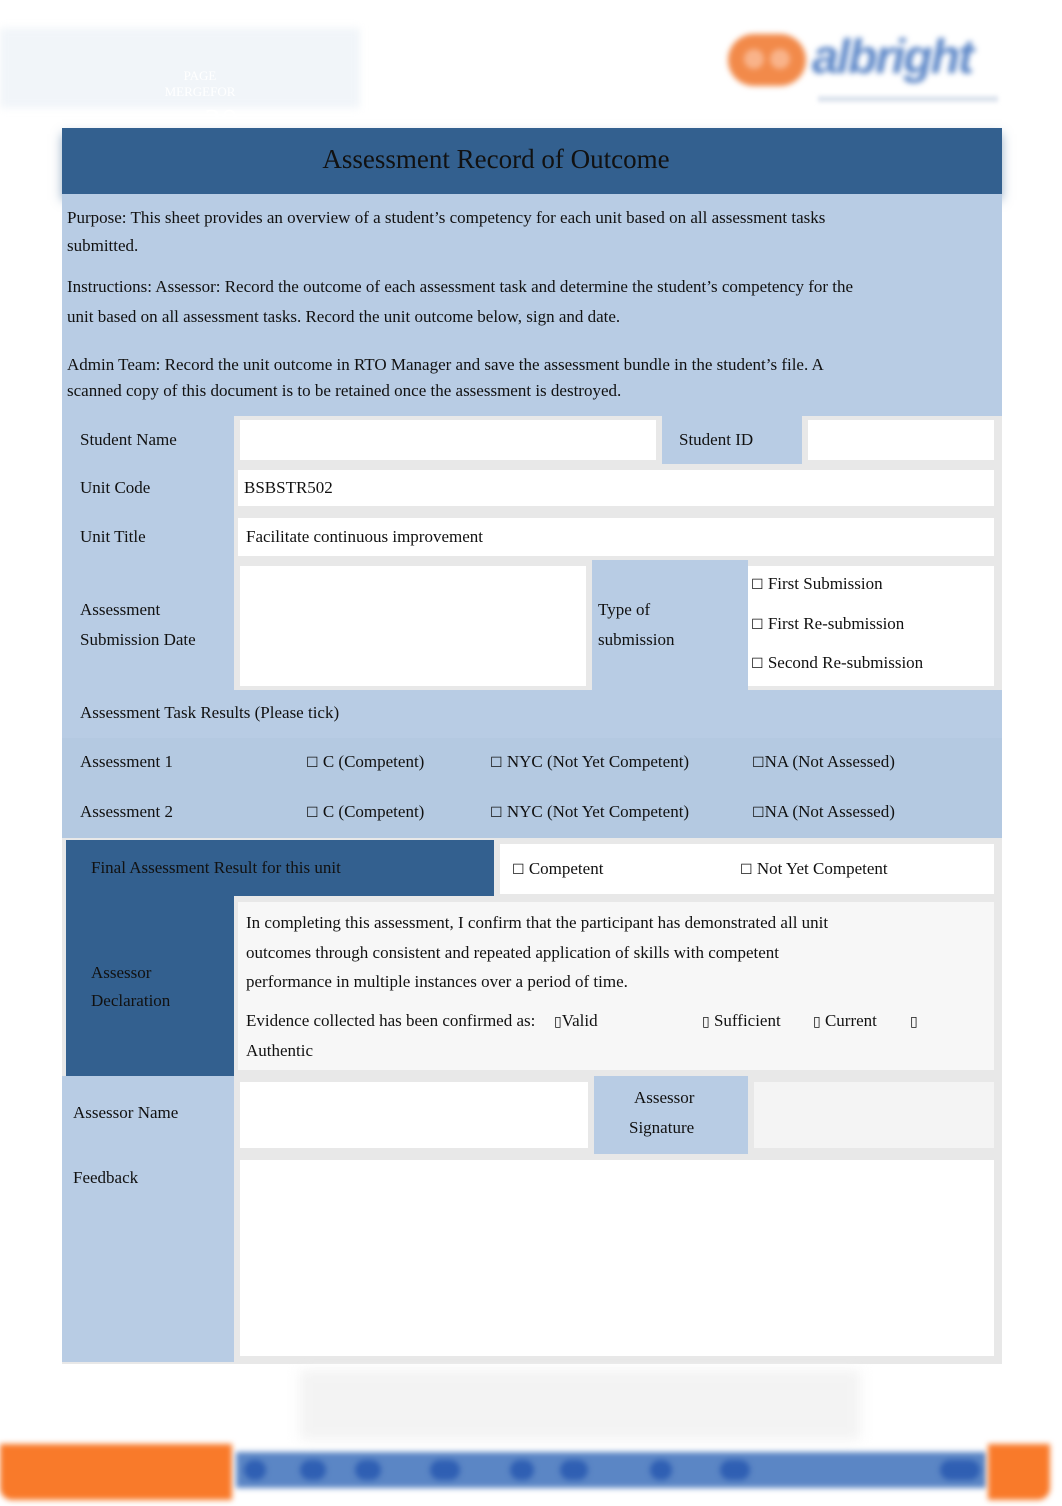 Image resolution: width=1062 pixels, height=1506 pixels. What do you see at coordinates (670, 625) in the screenshot?
I see `type-of-submission-label-cell: Type of submission` at bounding box center [670, 625].